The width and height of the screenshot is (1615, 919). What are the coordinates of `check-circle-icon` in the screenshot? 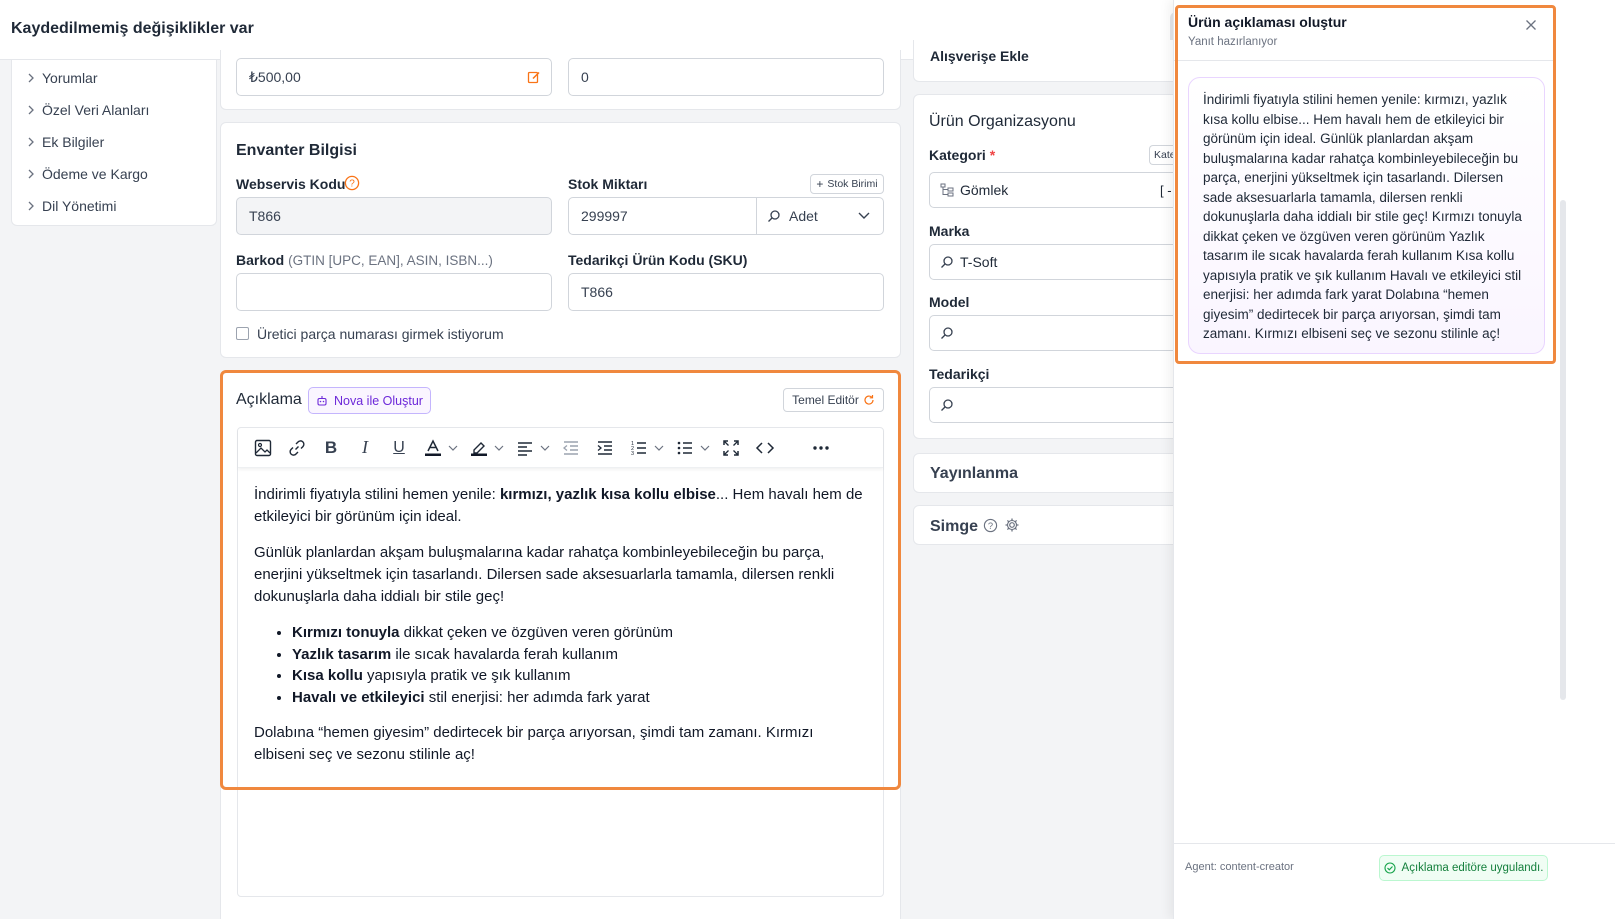 It's located at (1389, 868).